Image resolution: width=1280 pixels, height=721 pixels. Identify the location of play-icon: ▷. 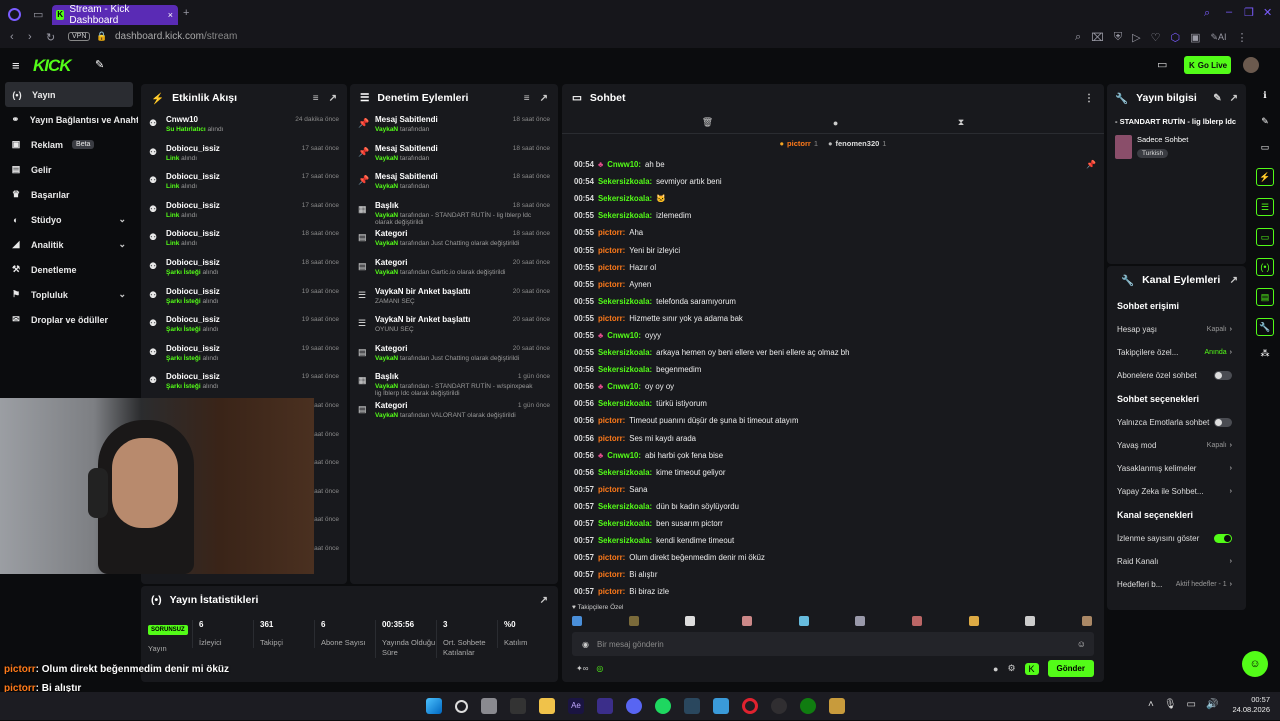
(1136, 37).